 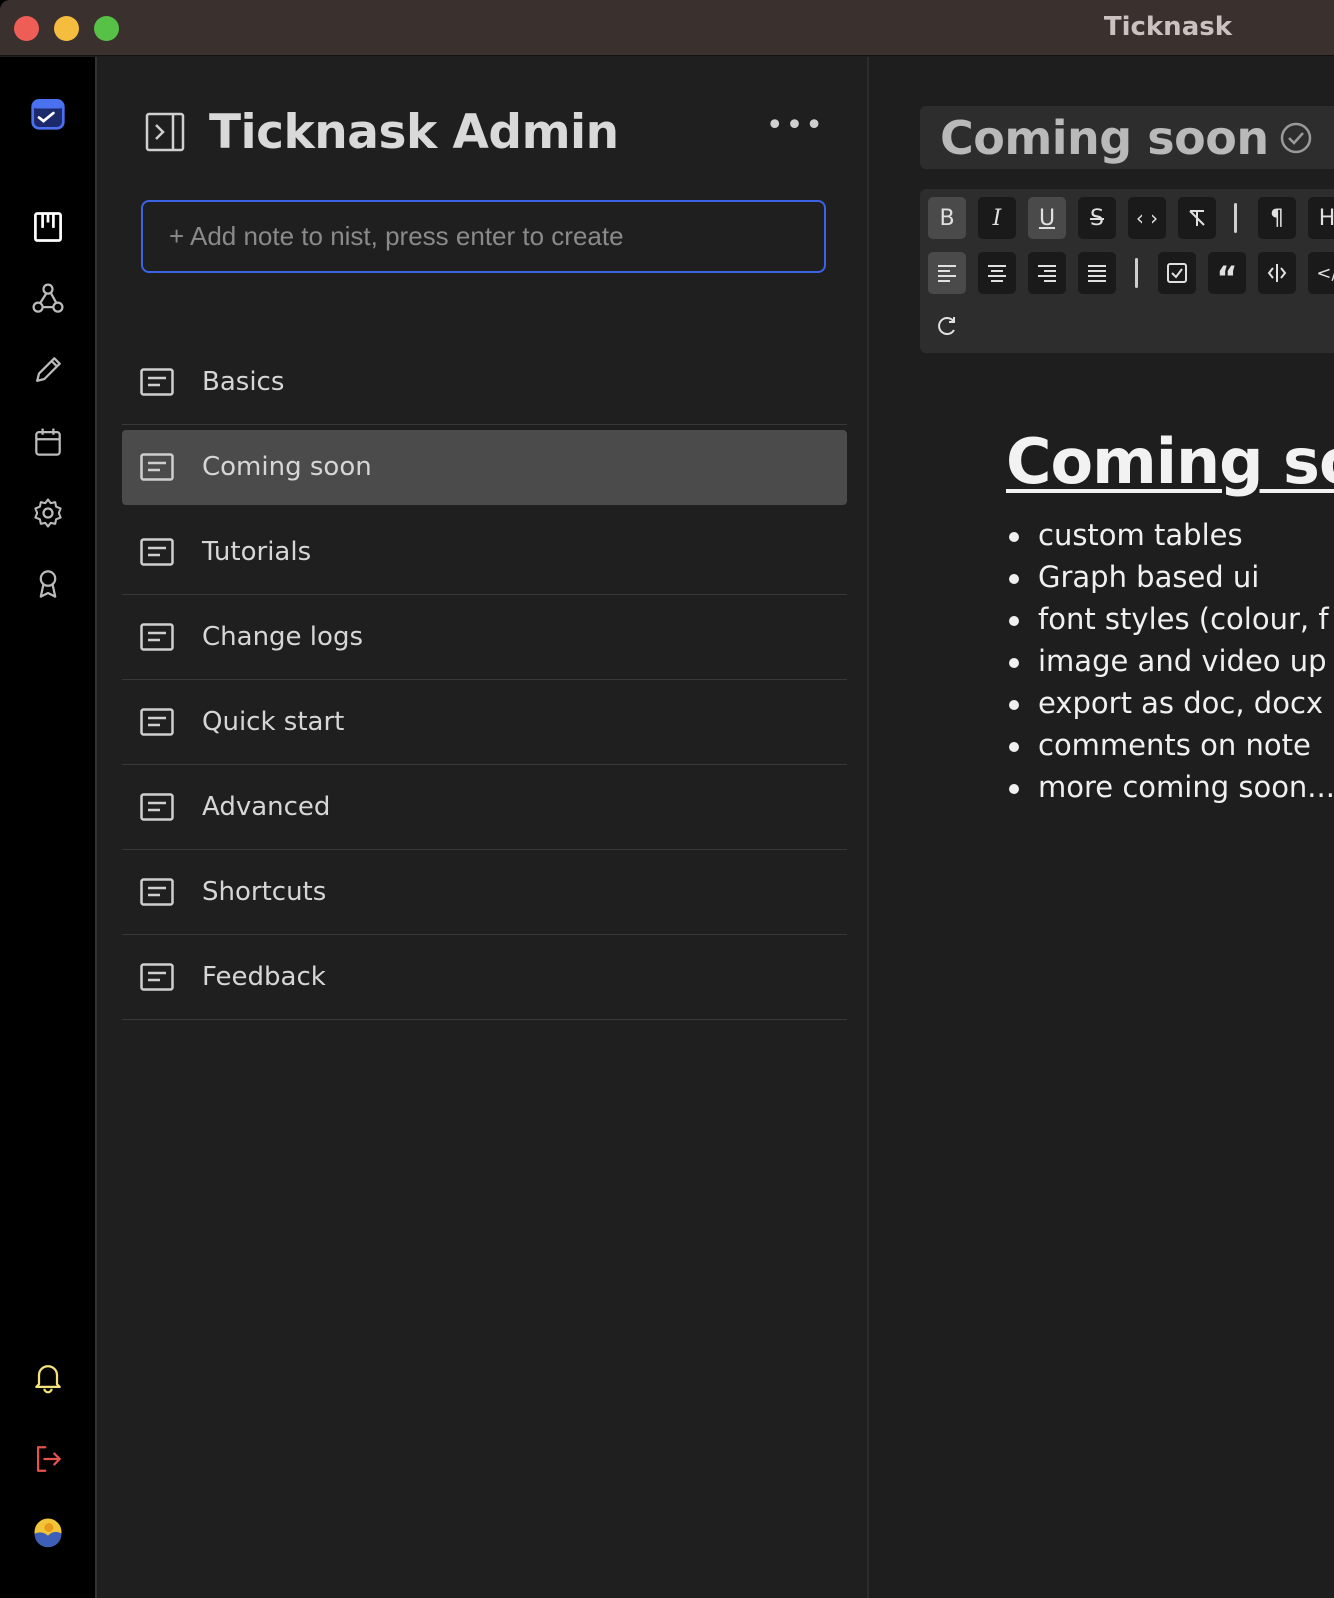 I want to click on align-center-icon, so click(x=997, y=273).